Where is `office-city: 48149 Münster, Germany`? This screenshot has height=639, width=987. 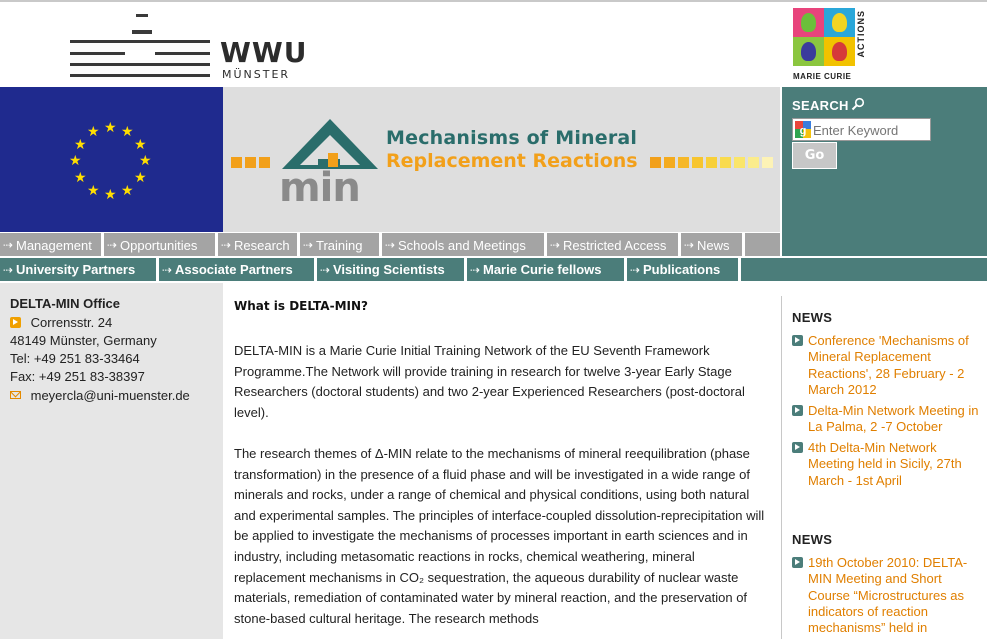 office-city: 48149 Münster, Germany is located at coordinates (83, 340).